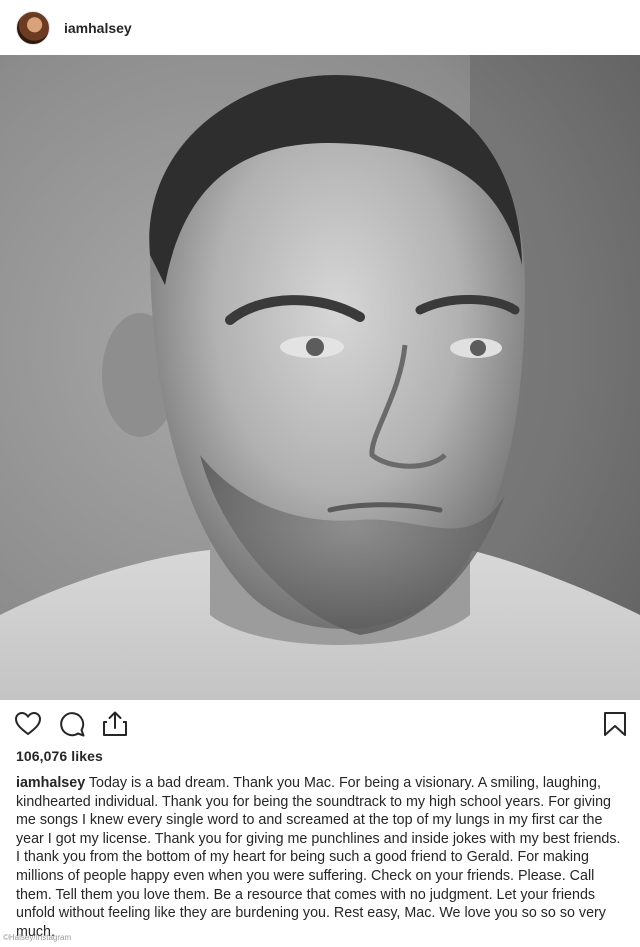 The image size is (640, 947). Describe the element at coordinates (615, 724) in the screenshot. I see `bookmark-icon` at that location.